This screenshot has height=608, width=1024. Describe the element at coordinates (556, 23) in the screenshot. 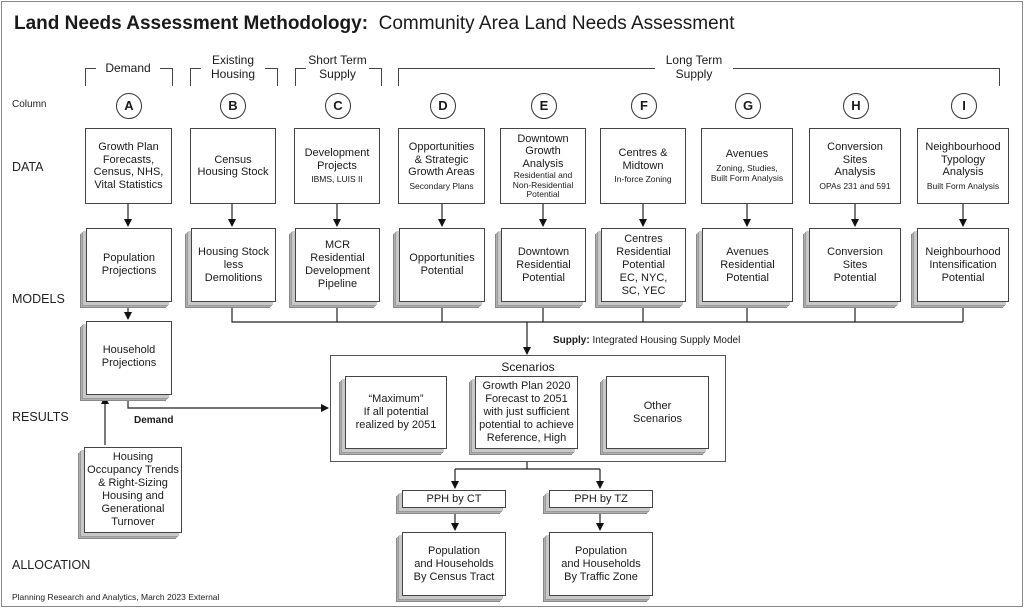

I see `title-rest: Community Area Land Needs Assessment` at that location.